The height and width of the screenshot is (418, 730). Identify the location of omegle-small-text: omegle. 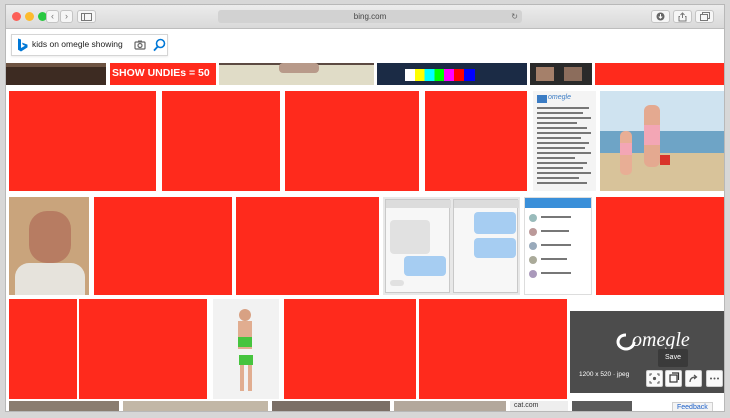
(559, 97).